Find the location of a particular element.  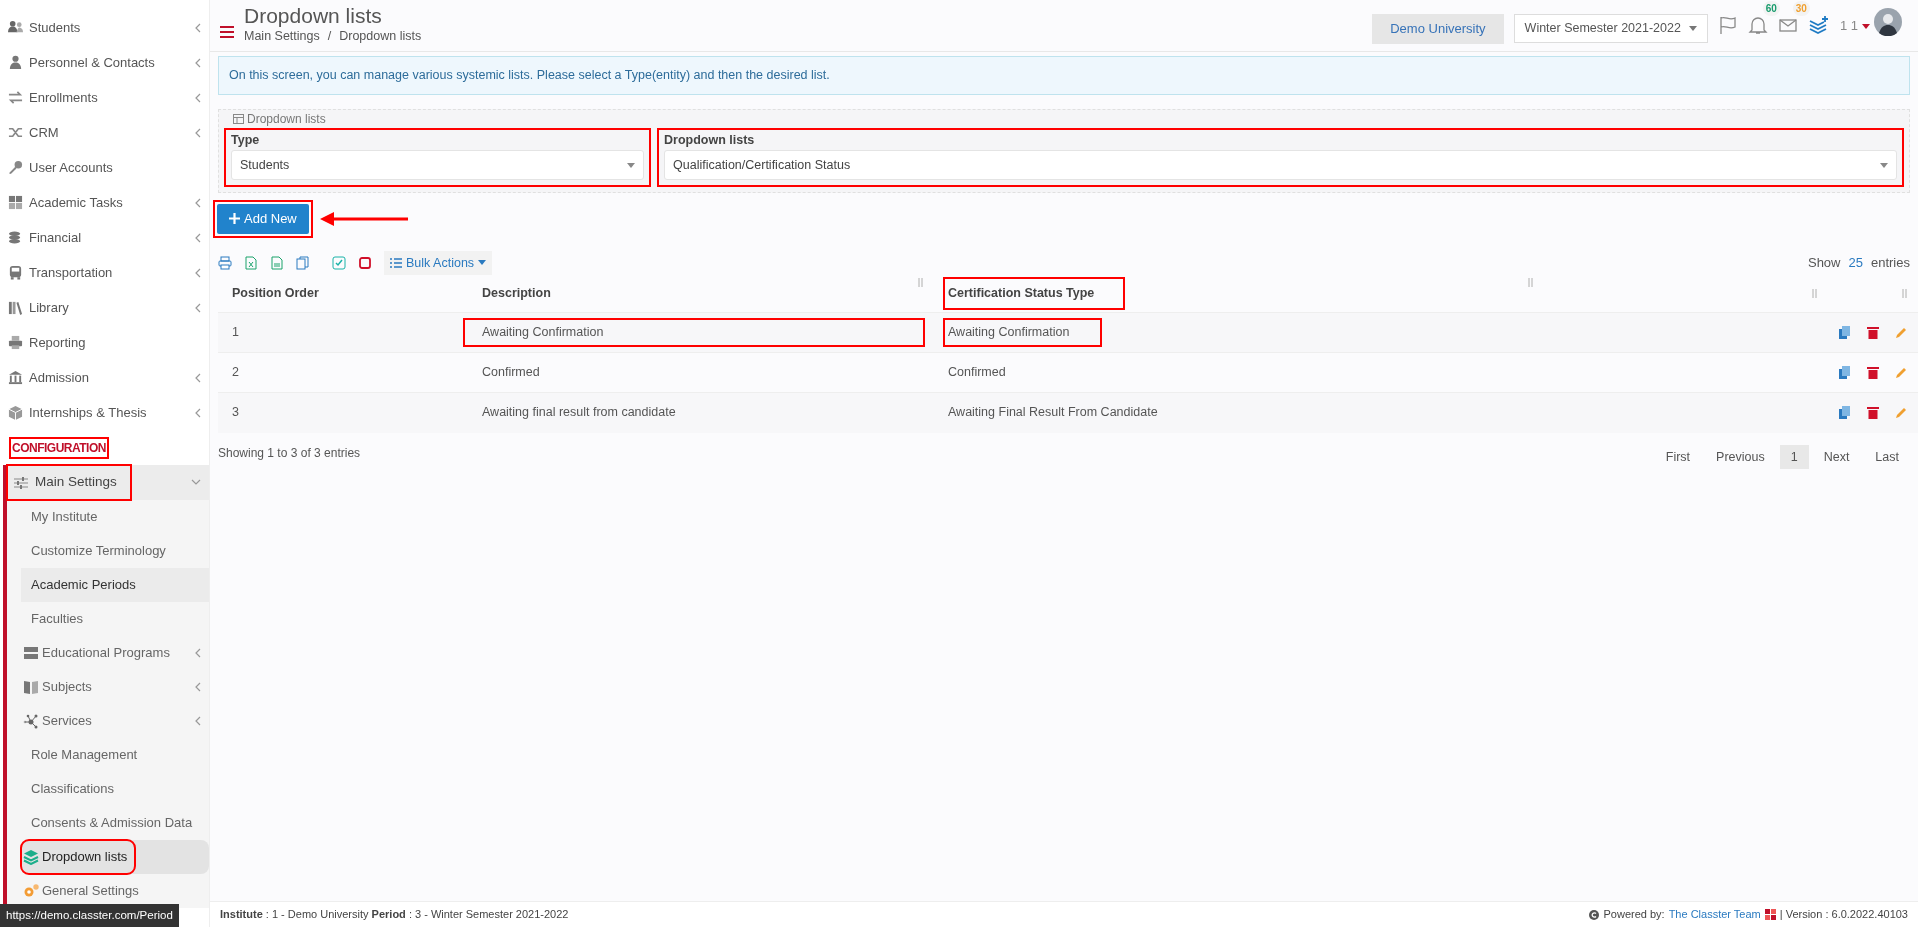

menu-icon is located at coordinates (227, 32).